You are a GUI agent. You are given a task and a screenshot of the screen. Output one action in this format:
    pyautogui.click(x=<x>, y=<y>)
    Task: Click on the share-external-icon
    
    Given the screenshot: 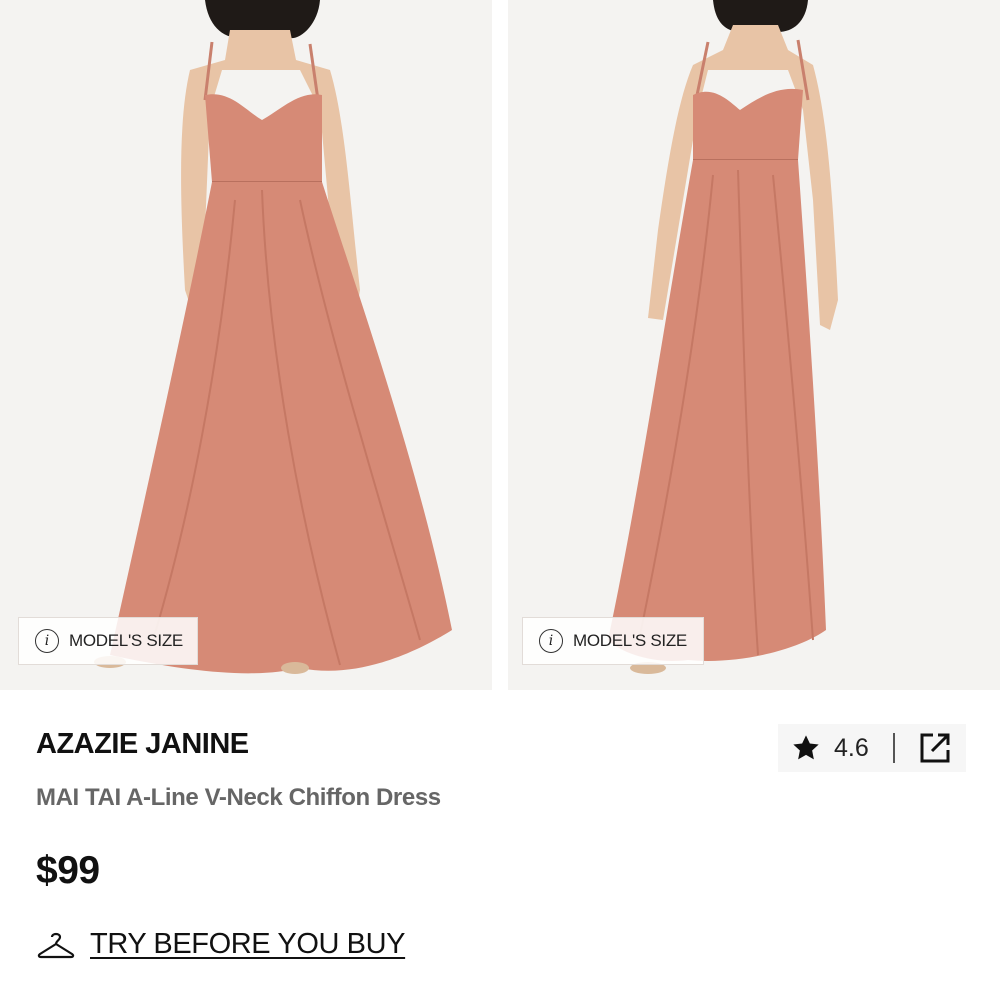 What is the action you would take?
    pyautogui.click(x=935, y=748)
    